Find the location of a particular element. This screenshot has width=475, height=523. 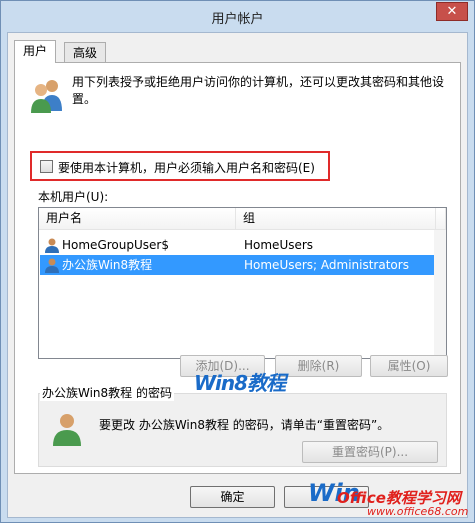

watermark-center: Win8教程 is located at coordinates (240, 383).